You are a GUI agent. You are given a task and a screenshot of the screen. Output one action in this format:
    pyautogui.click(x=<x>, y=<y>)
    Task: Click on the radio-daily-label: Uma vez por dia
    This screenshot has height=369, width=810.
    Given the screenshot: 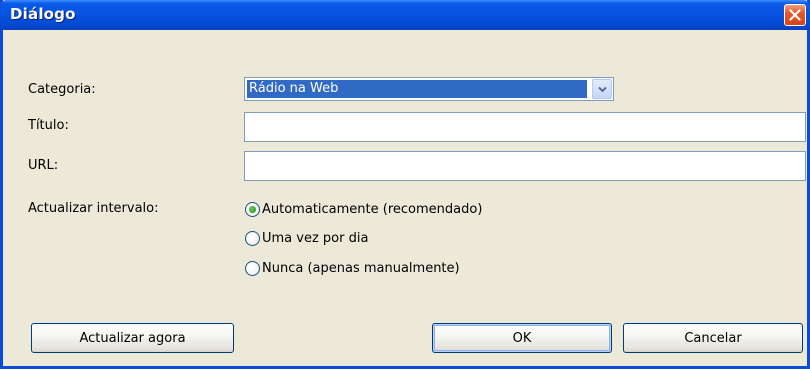 What is the action you would take?
    pyautogui.click(x=315, y=238)
    